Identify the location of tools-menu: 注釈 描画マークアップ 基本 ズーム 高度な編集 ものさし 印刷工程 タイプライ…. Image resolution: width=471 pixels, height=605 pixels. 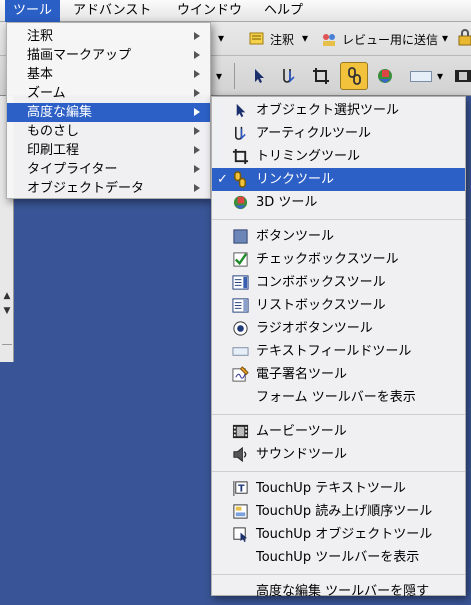
(108, 110).